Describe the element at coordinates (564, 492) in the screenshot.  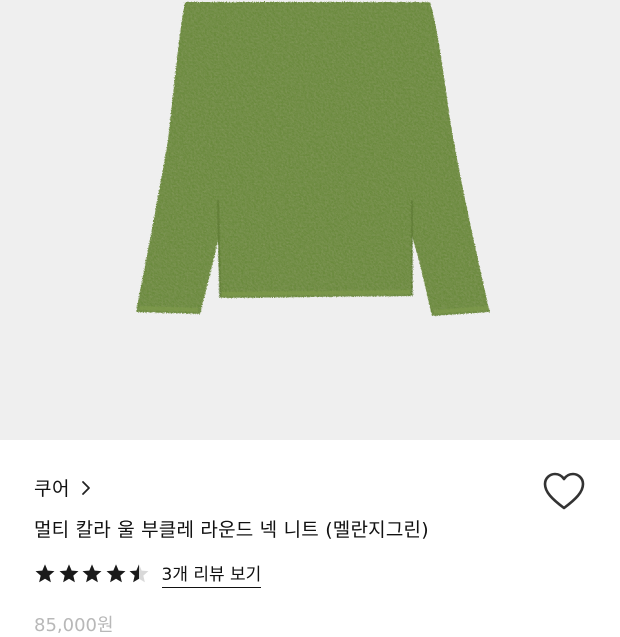
I see `heart-outline-icon` at that location.